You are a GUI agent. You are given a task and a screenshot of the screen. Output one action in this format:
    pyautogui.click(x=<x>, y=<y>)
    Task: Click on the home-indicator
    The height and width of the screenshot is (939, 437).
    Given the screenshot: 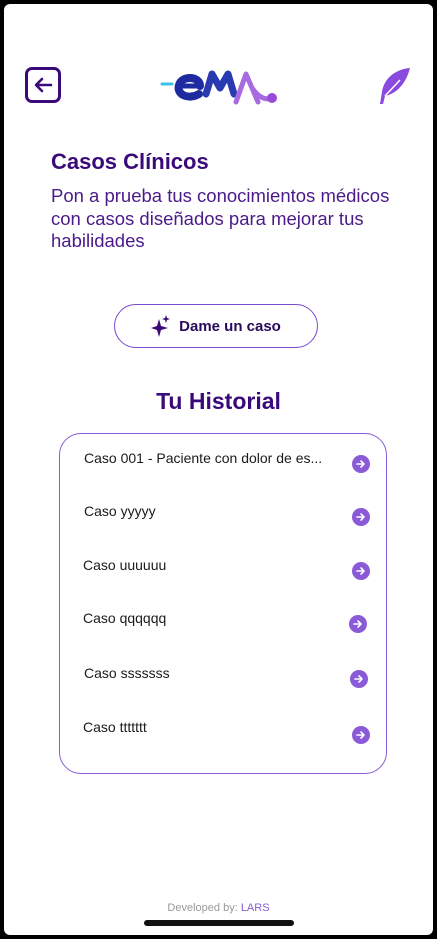 What is the action you would take?
    pyautogui.click(x=219, y=923)
    